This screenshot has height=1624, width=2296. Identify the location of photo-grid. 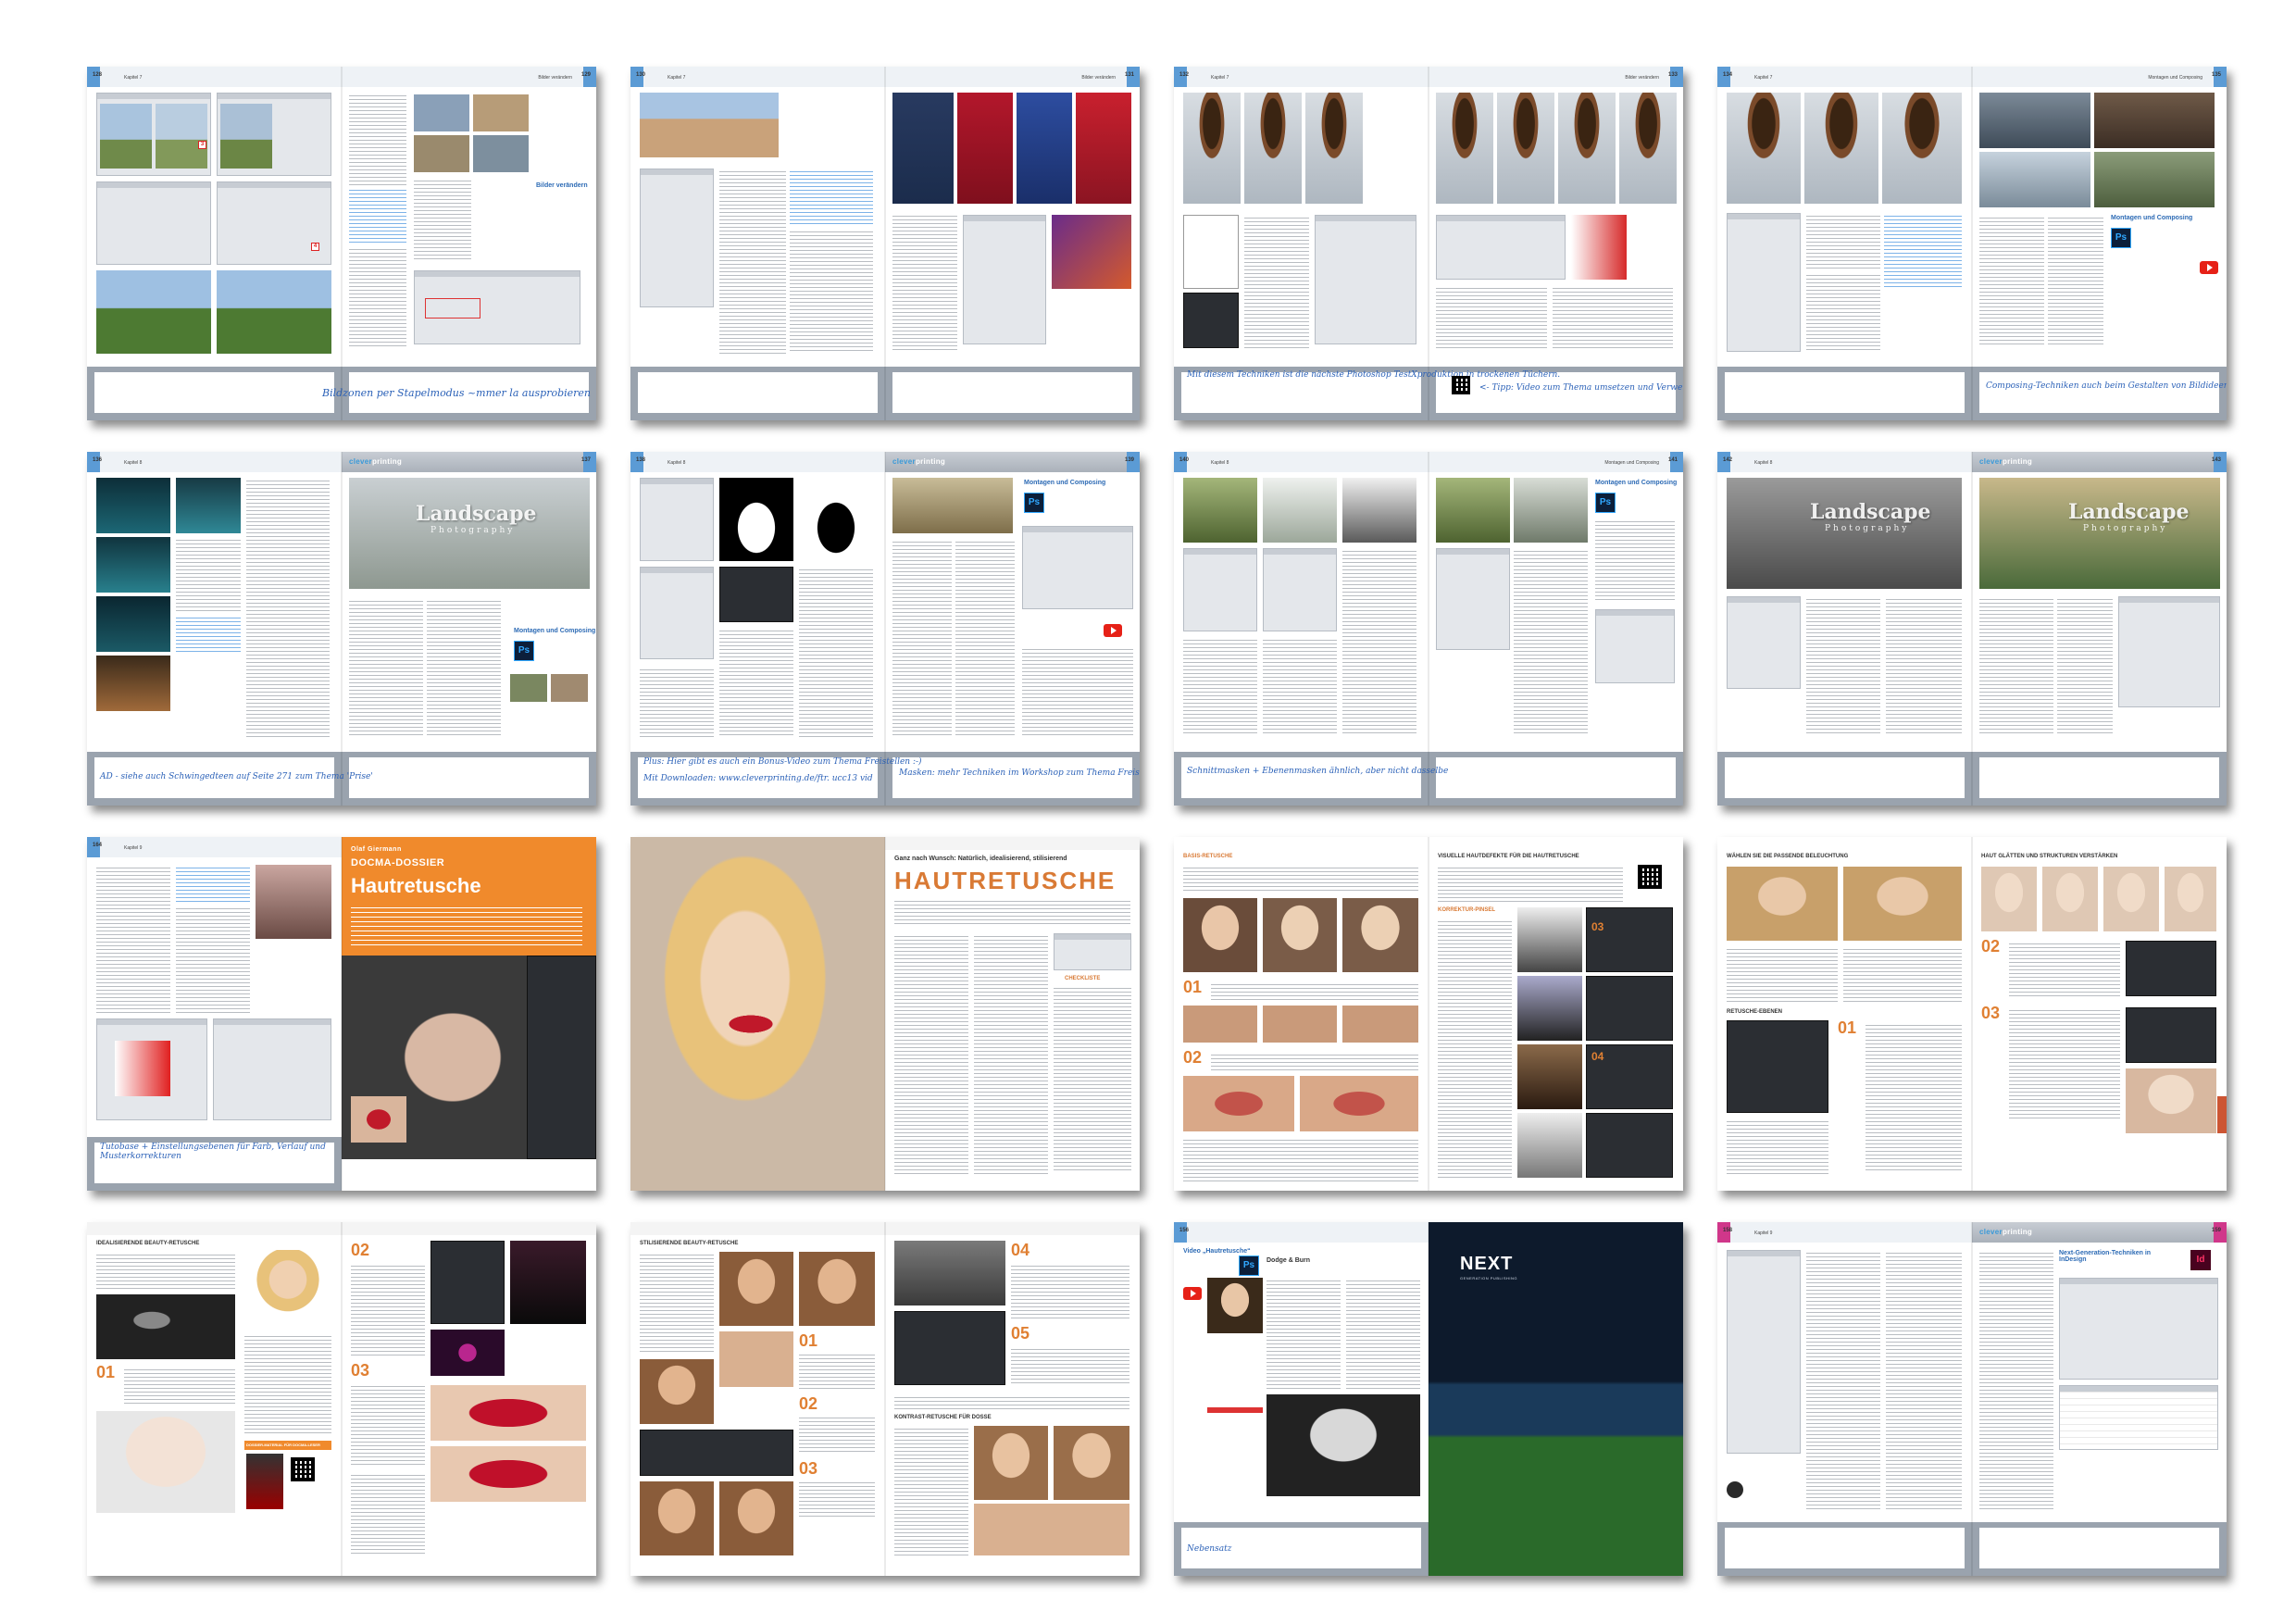
(501, 112).